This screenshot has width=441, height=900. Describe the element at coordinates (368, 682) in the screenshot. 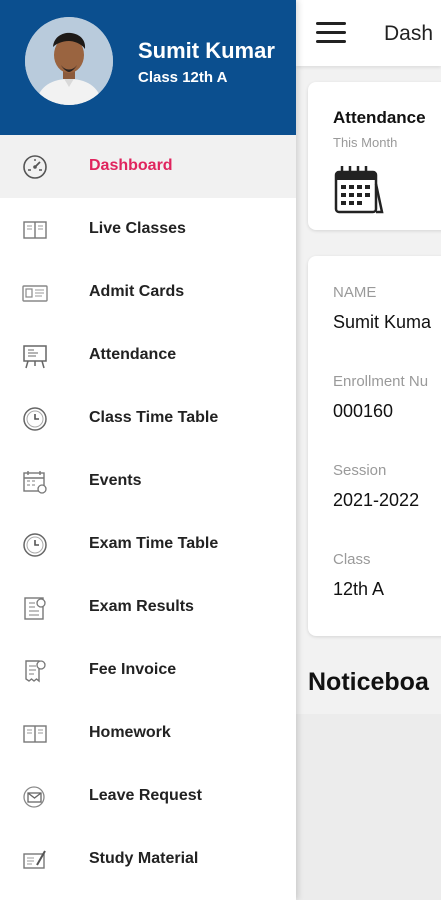

I see `noticeboard-title: Noticeboa` at that location.